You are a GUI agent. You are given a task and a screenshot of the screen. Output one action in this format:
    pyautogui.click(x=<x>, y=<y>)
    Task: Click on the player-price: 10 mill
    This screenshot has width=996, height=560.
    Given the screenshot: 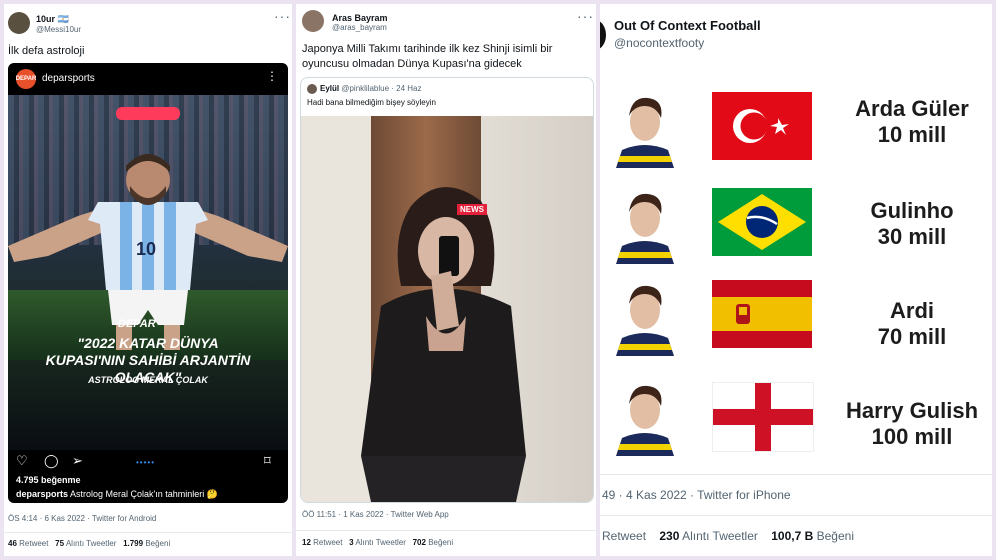 What is the action you would take?
    pyautogui.click(x=912, y=134)
    